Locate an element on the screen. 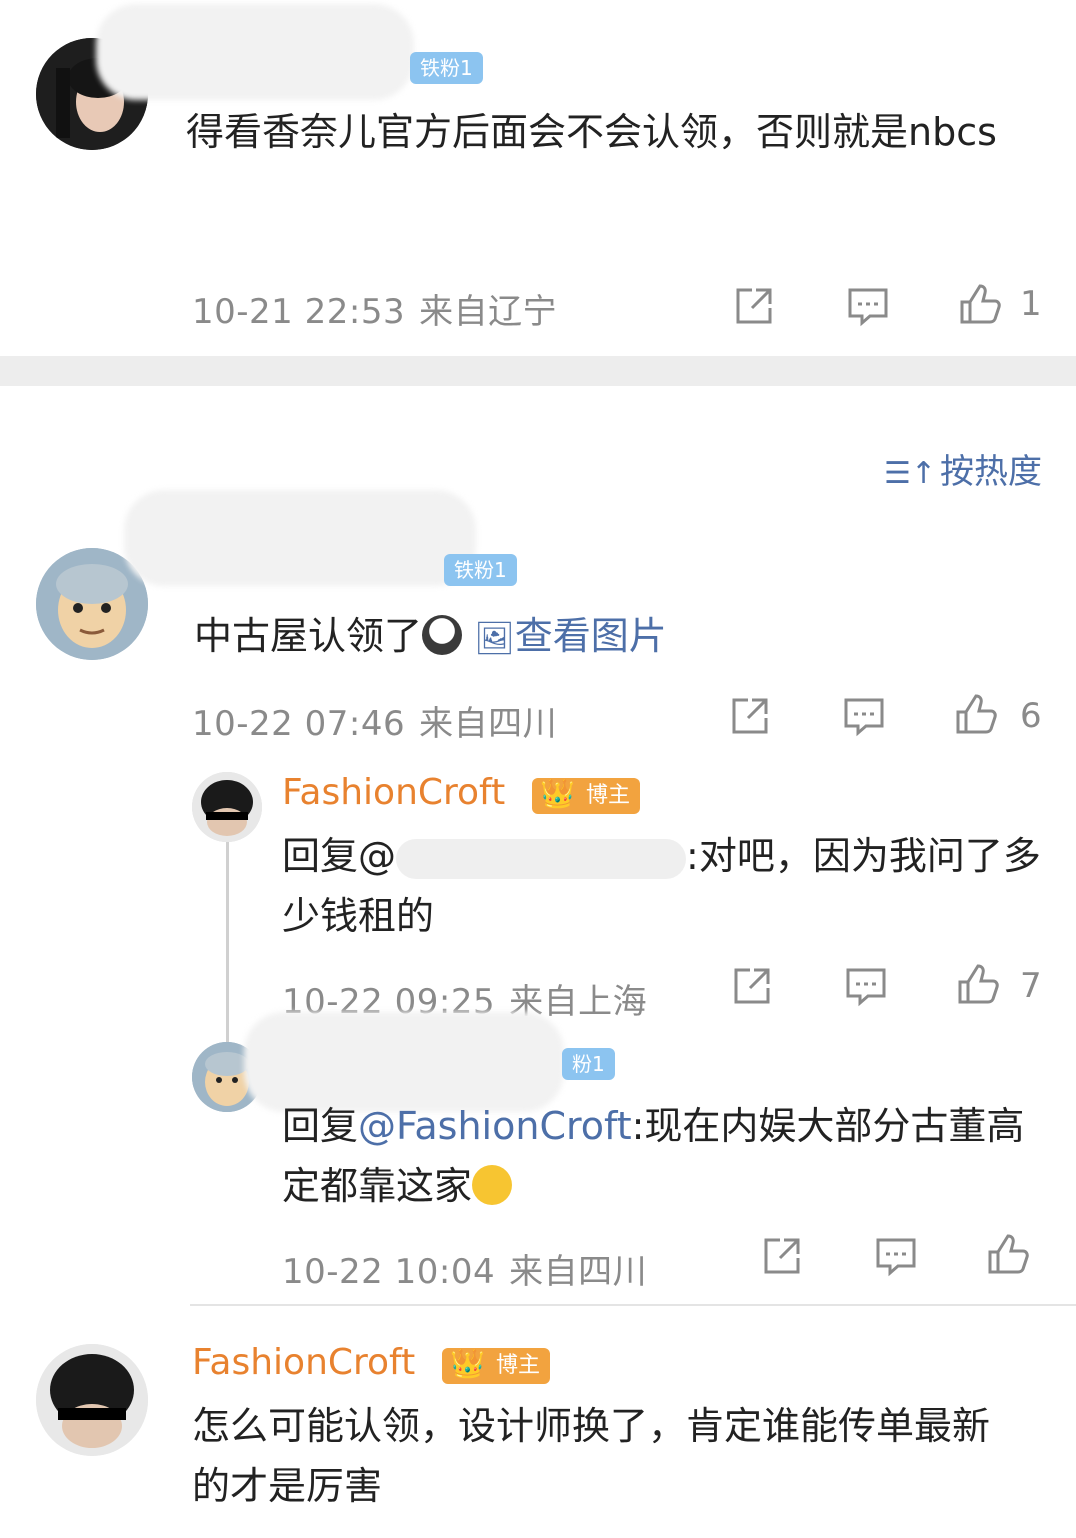 The width and height of the screenshot is (1076, 1538). comment-text: 中古屋认领了 🖼查看图片 is located at coordinates (430, 636).